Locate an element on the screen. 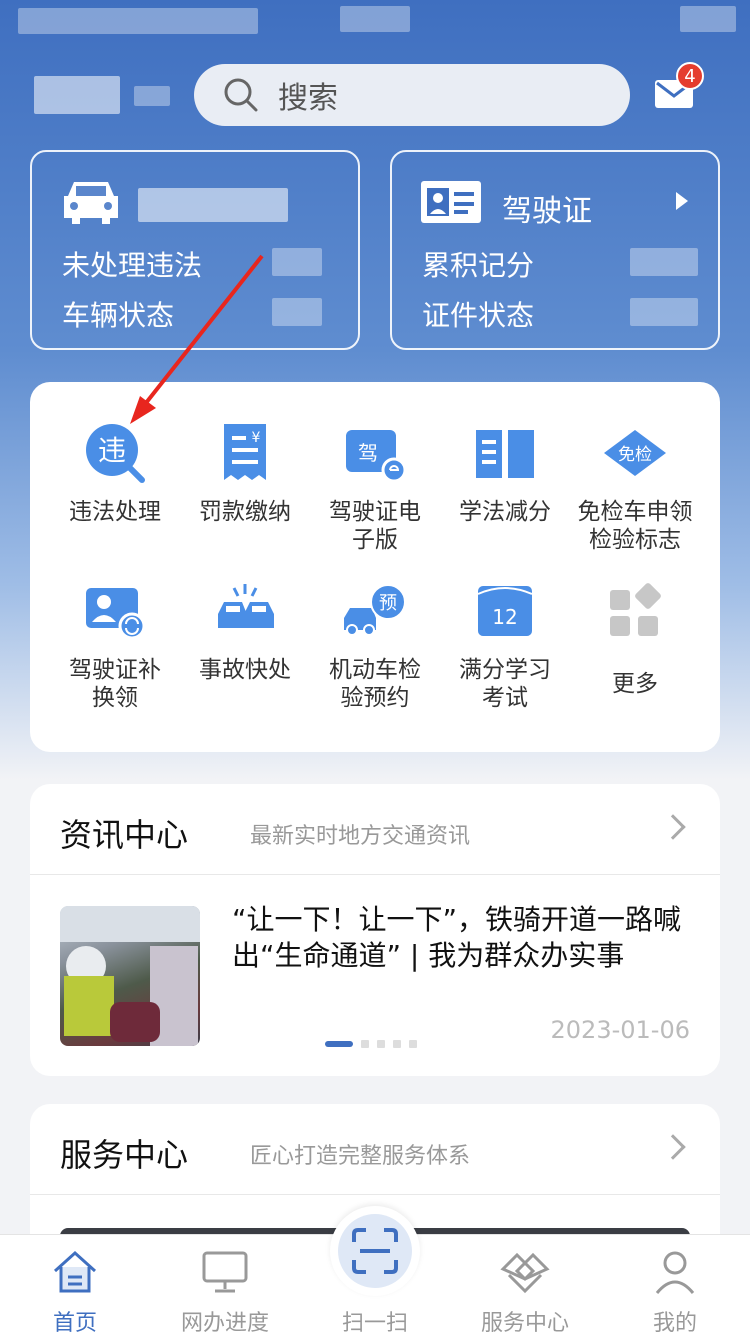  service-label: 驾驶证电子版 is located at coordinates (375, 526).